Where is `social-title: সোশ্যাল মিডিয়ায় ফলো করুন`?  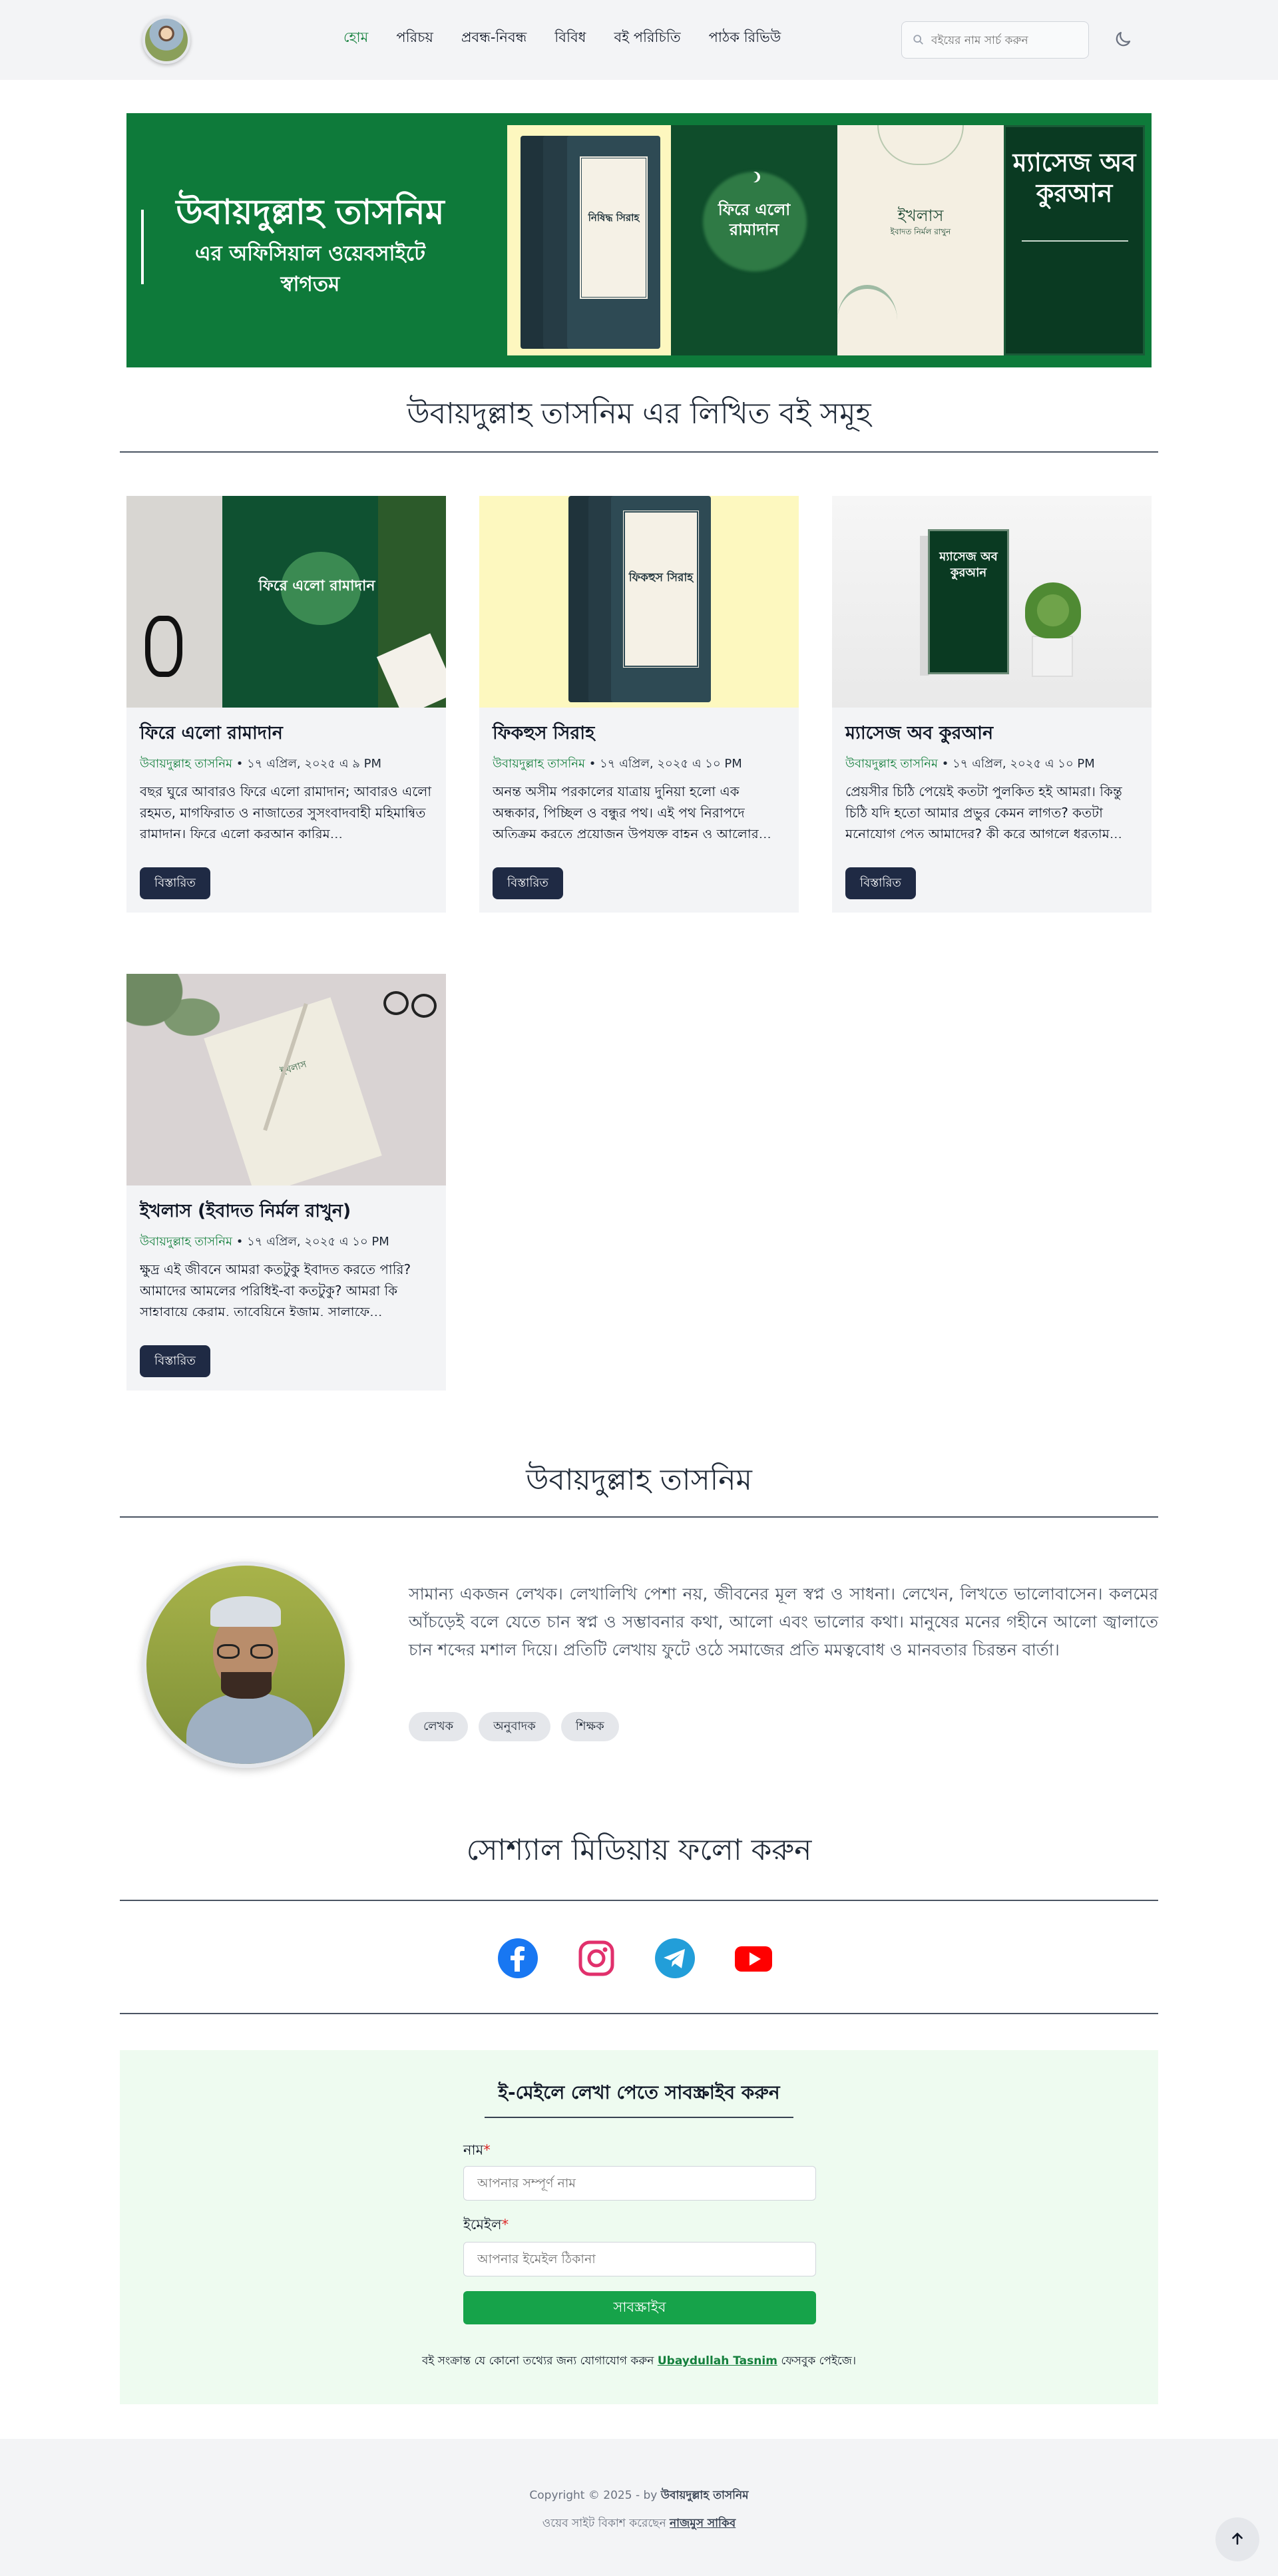 social-title: সোশ্যাল মিডিয়ায় ফলো করুন is located at coordinates (639, 1850).